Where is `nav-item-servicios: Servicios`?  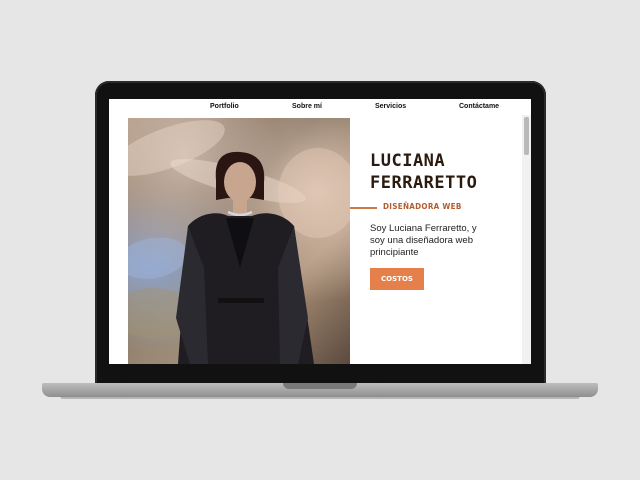 nav-item-servicios: Servicios is located at coordinates (390, 106).